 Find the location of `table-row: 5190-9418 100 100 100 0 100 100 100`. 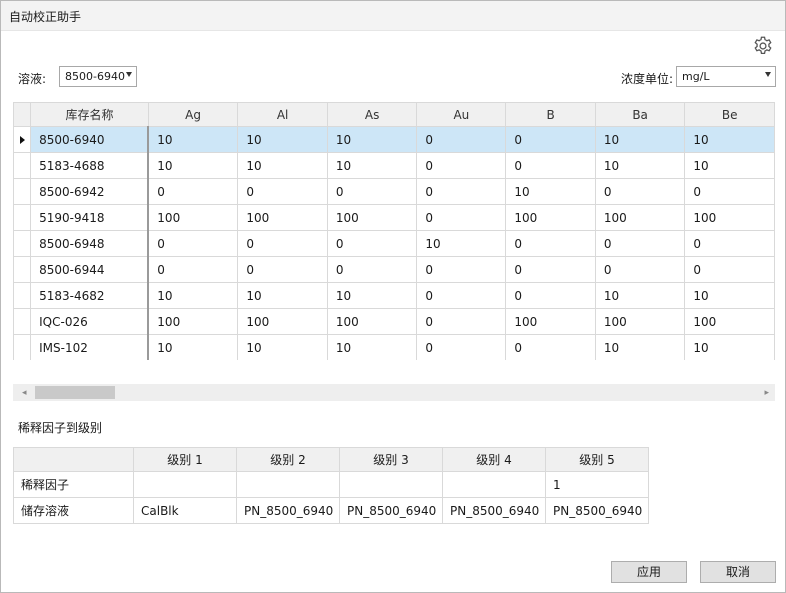

table-row: 5190-9418 100 100 100 0 100 100 100 is located at coordinates (394, 217).